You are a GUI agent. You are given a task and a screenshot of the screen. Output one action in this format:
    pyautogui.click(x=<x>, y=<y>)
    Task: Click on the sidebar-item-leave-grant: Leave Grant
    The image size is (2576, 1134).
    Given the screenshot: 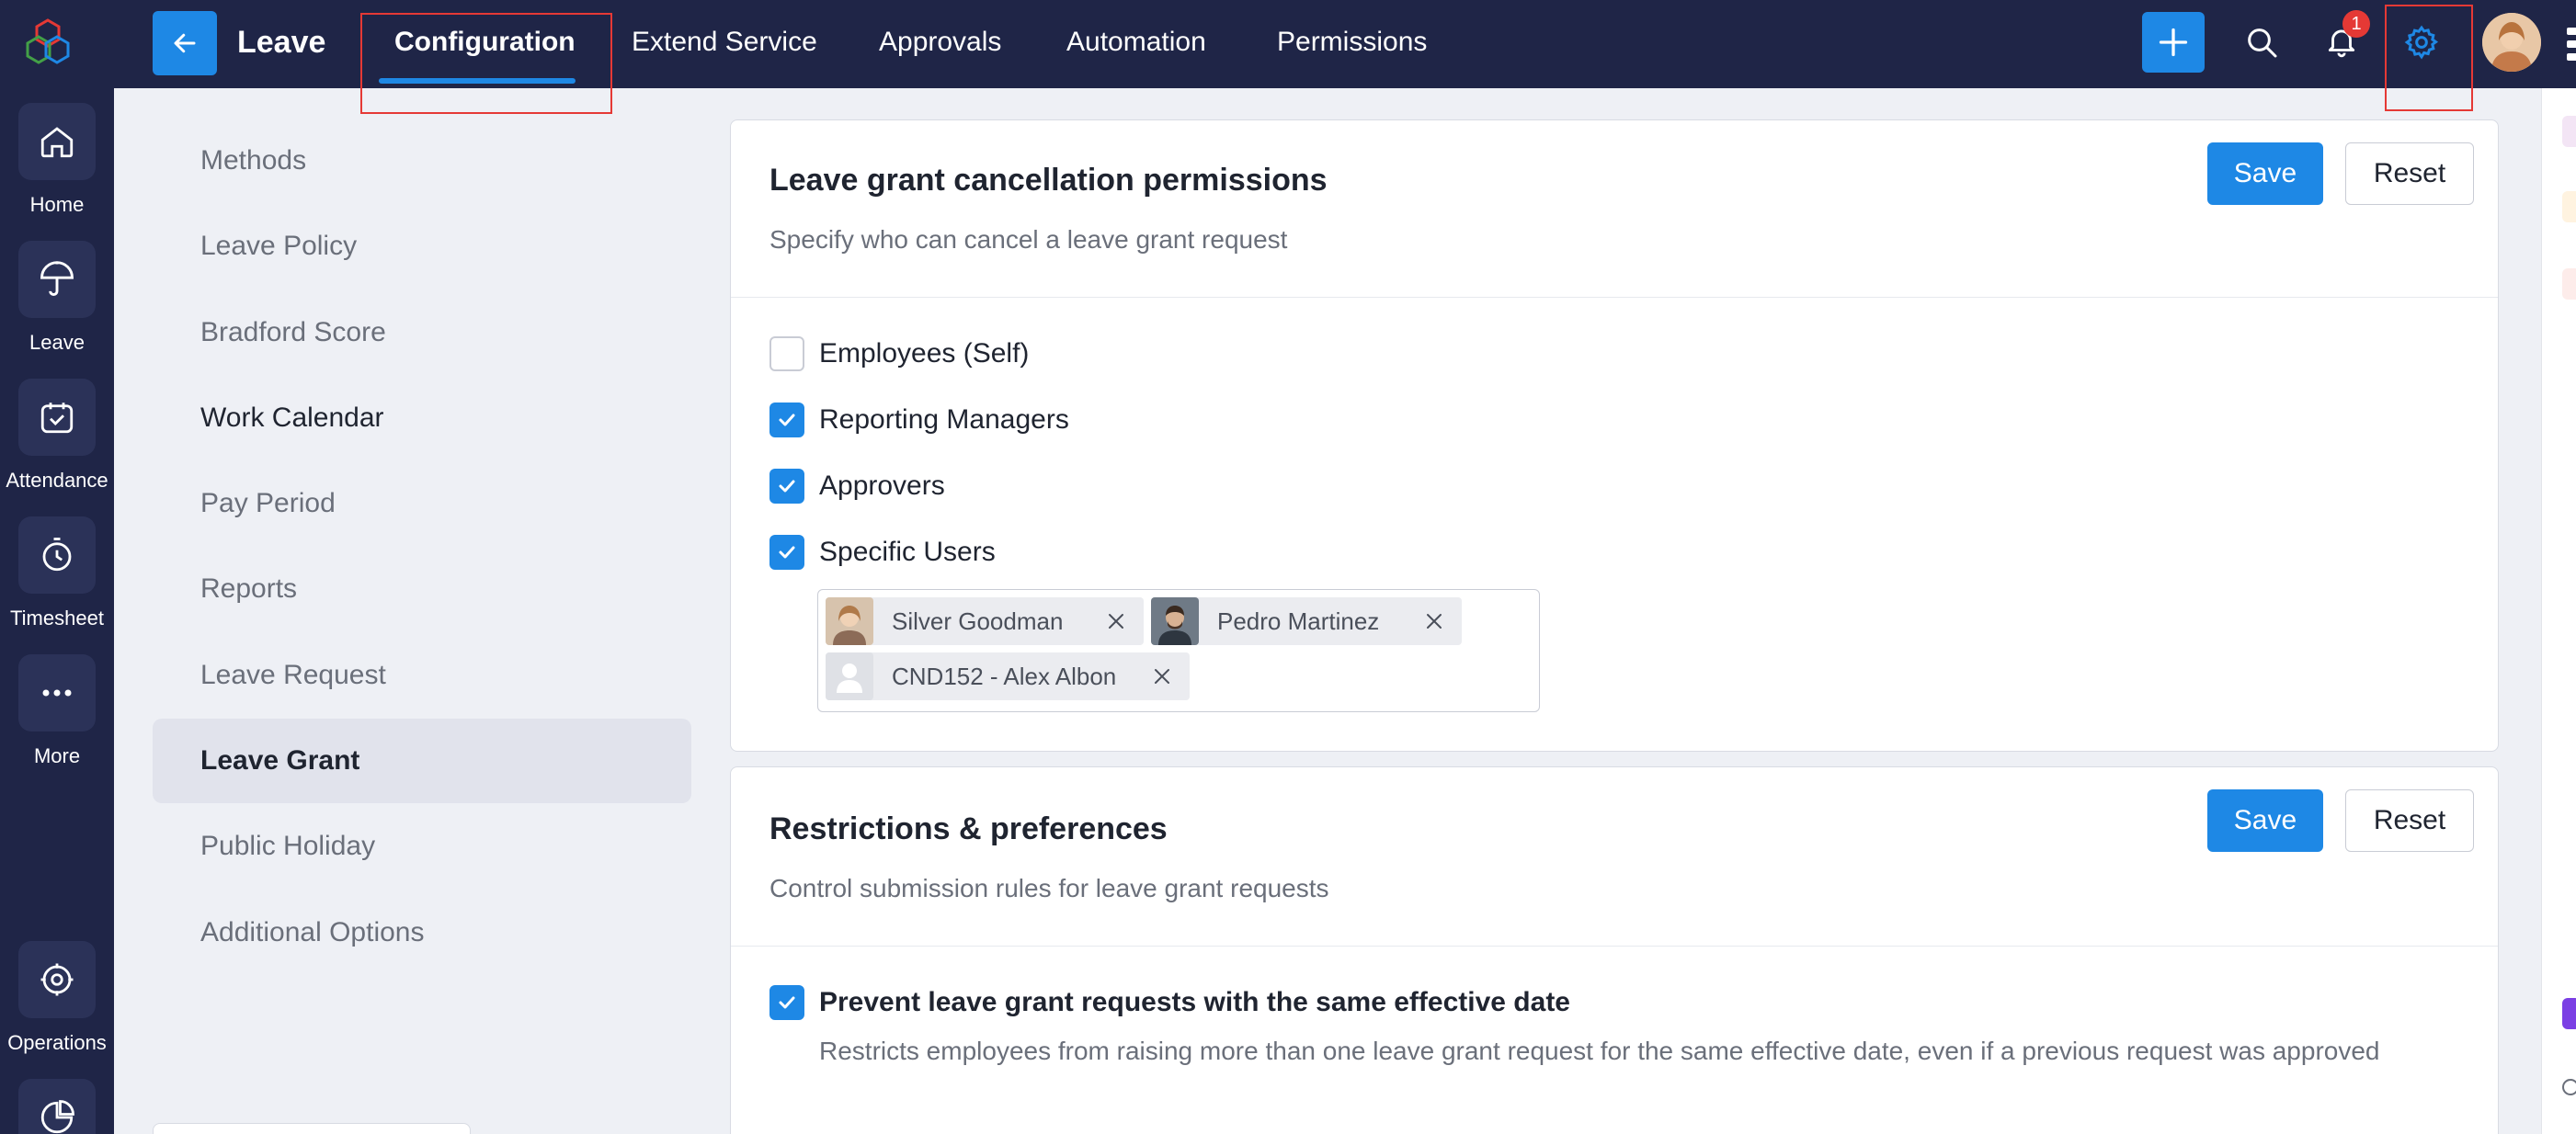 What is the action you would take?
    pyautogui.click(x=422, y=761)
    